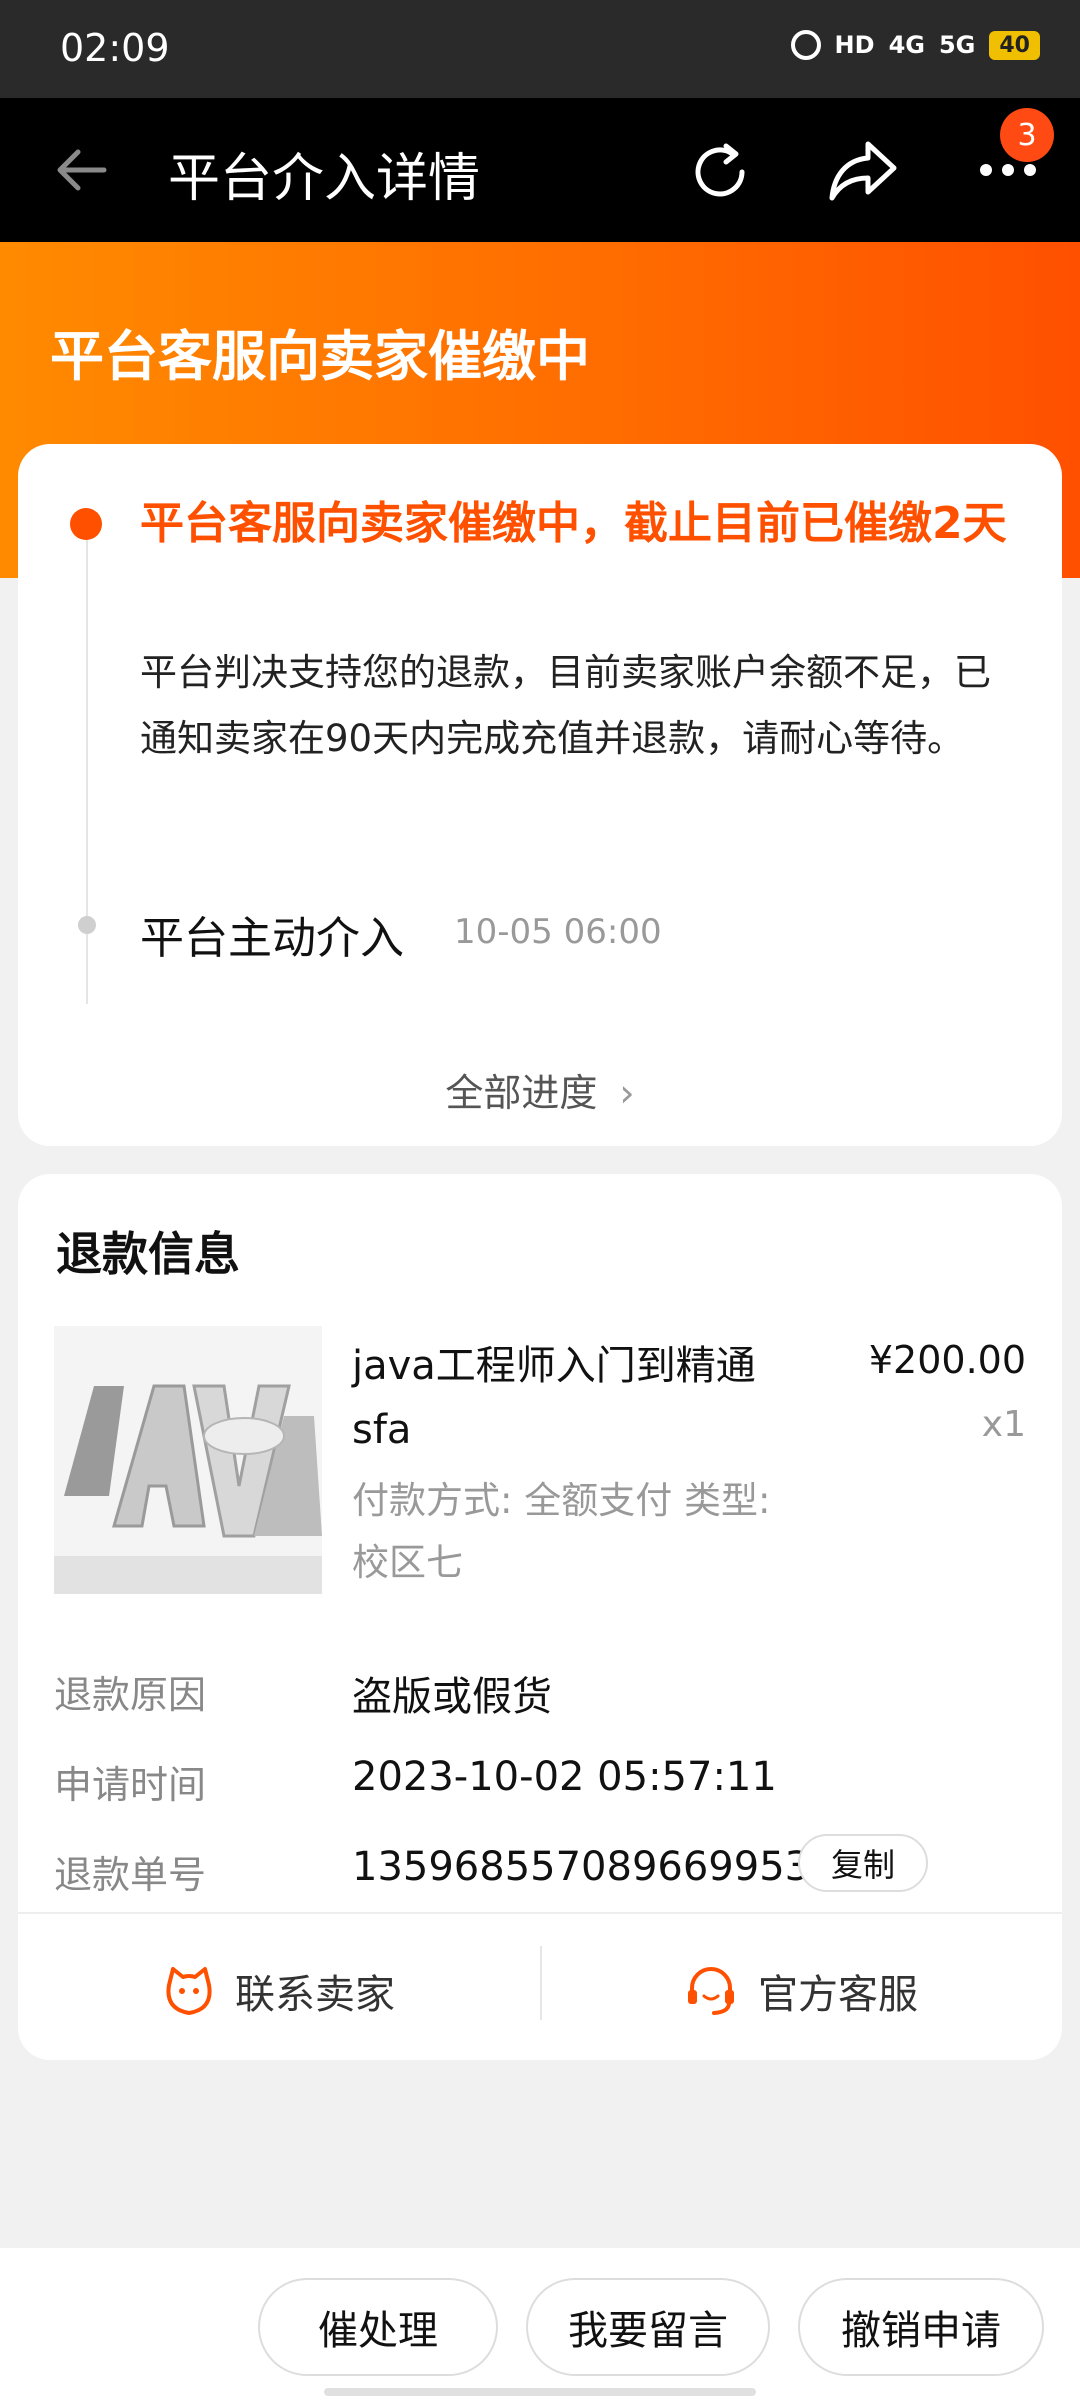  What do you see at coordinates (130, 1875) in the screenshot?
I see `info-label: 退款单号` at bounding box center [130, 1875].